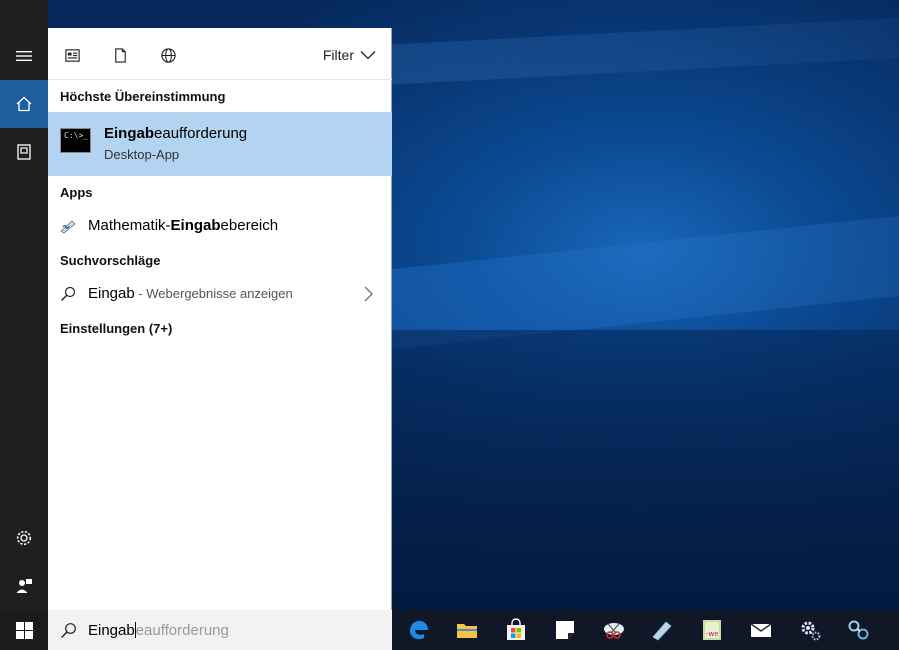  I want to click on menu-button, so click(24, 56).